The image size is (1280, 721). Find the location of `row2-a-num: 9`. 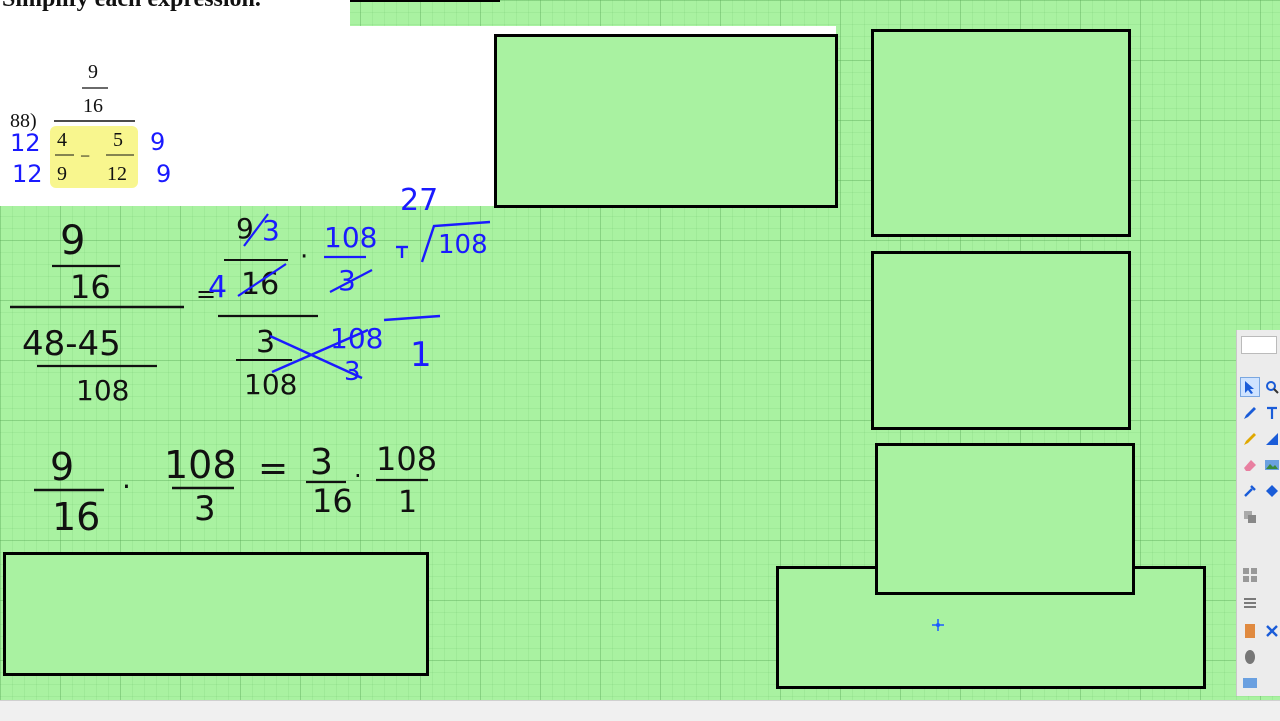

row2-a-num: 9 is located at coordinates (62, 467).